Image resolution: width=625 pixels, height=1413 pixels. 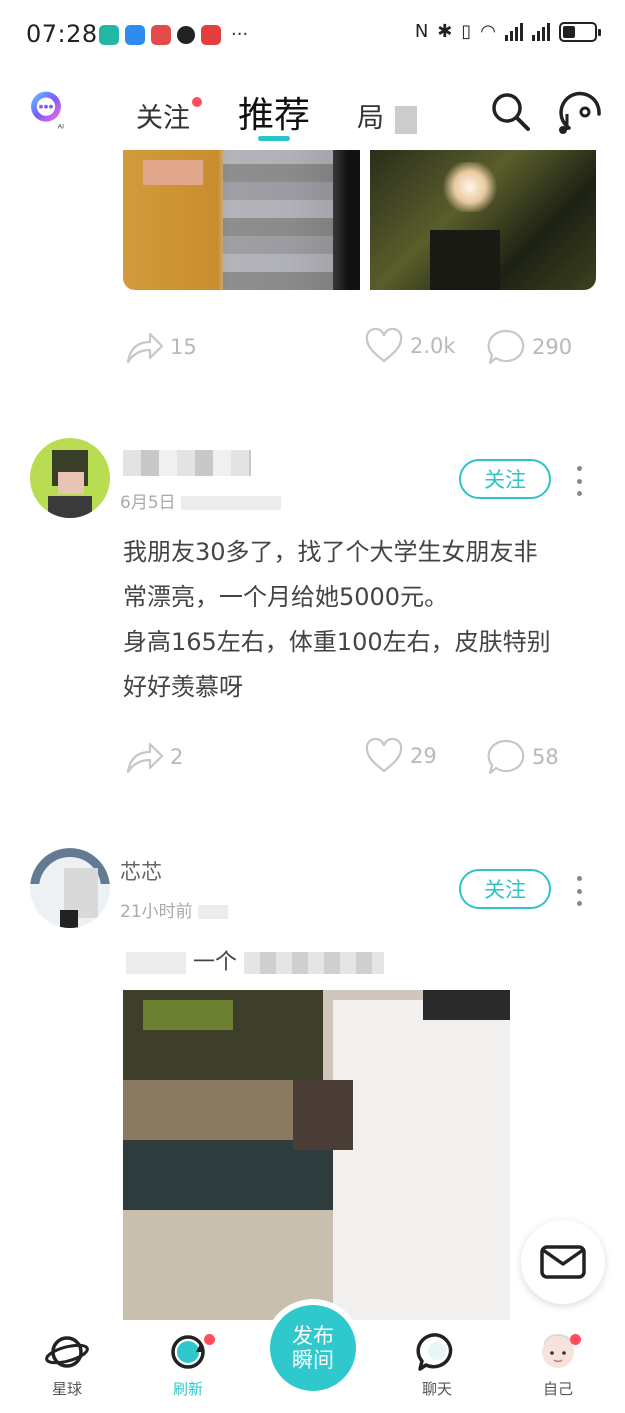 What do you see at coordinates (183, 687) in the screenshot?
I see `post-text-line: 好好羡慕呀` at bounding box center [183, 687].